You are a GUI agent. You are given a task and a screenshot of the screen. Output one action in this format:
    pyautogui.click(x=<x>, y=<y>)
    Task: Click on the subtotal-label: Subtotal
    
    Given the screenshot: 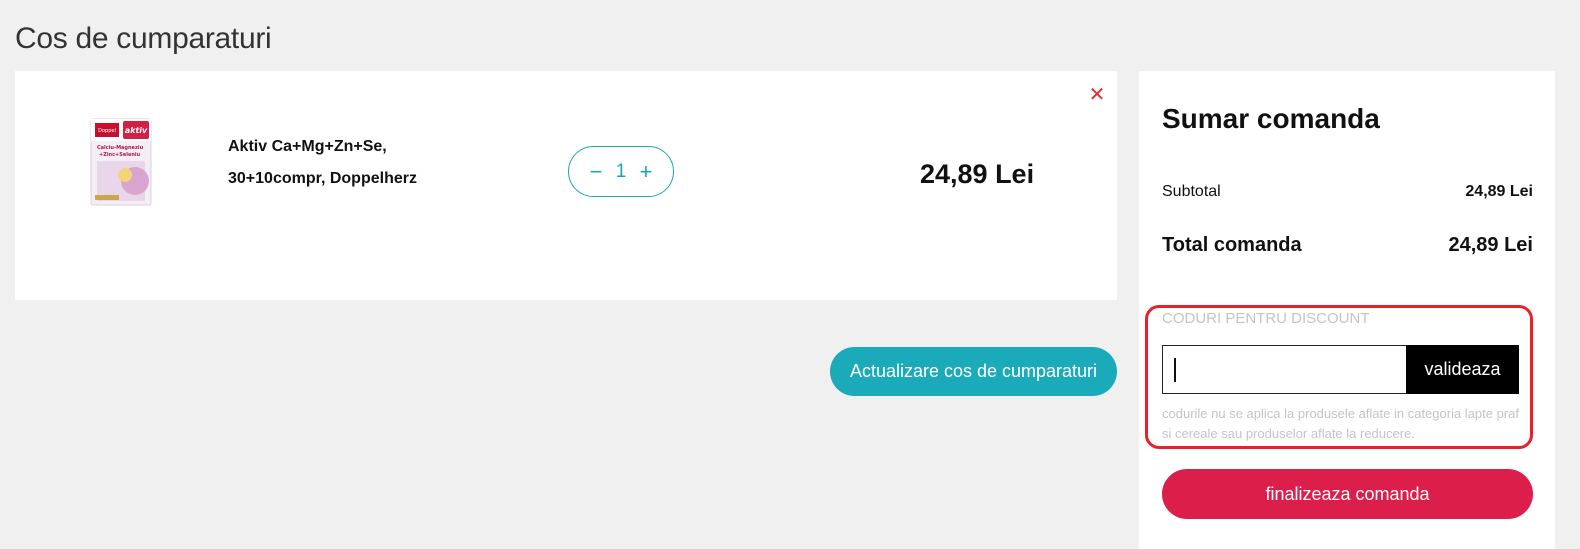 What is the action you would take?
    pyautogui.click(x=1191, y=191)
    